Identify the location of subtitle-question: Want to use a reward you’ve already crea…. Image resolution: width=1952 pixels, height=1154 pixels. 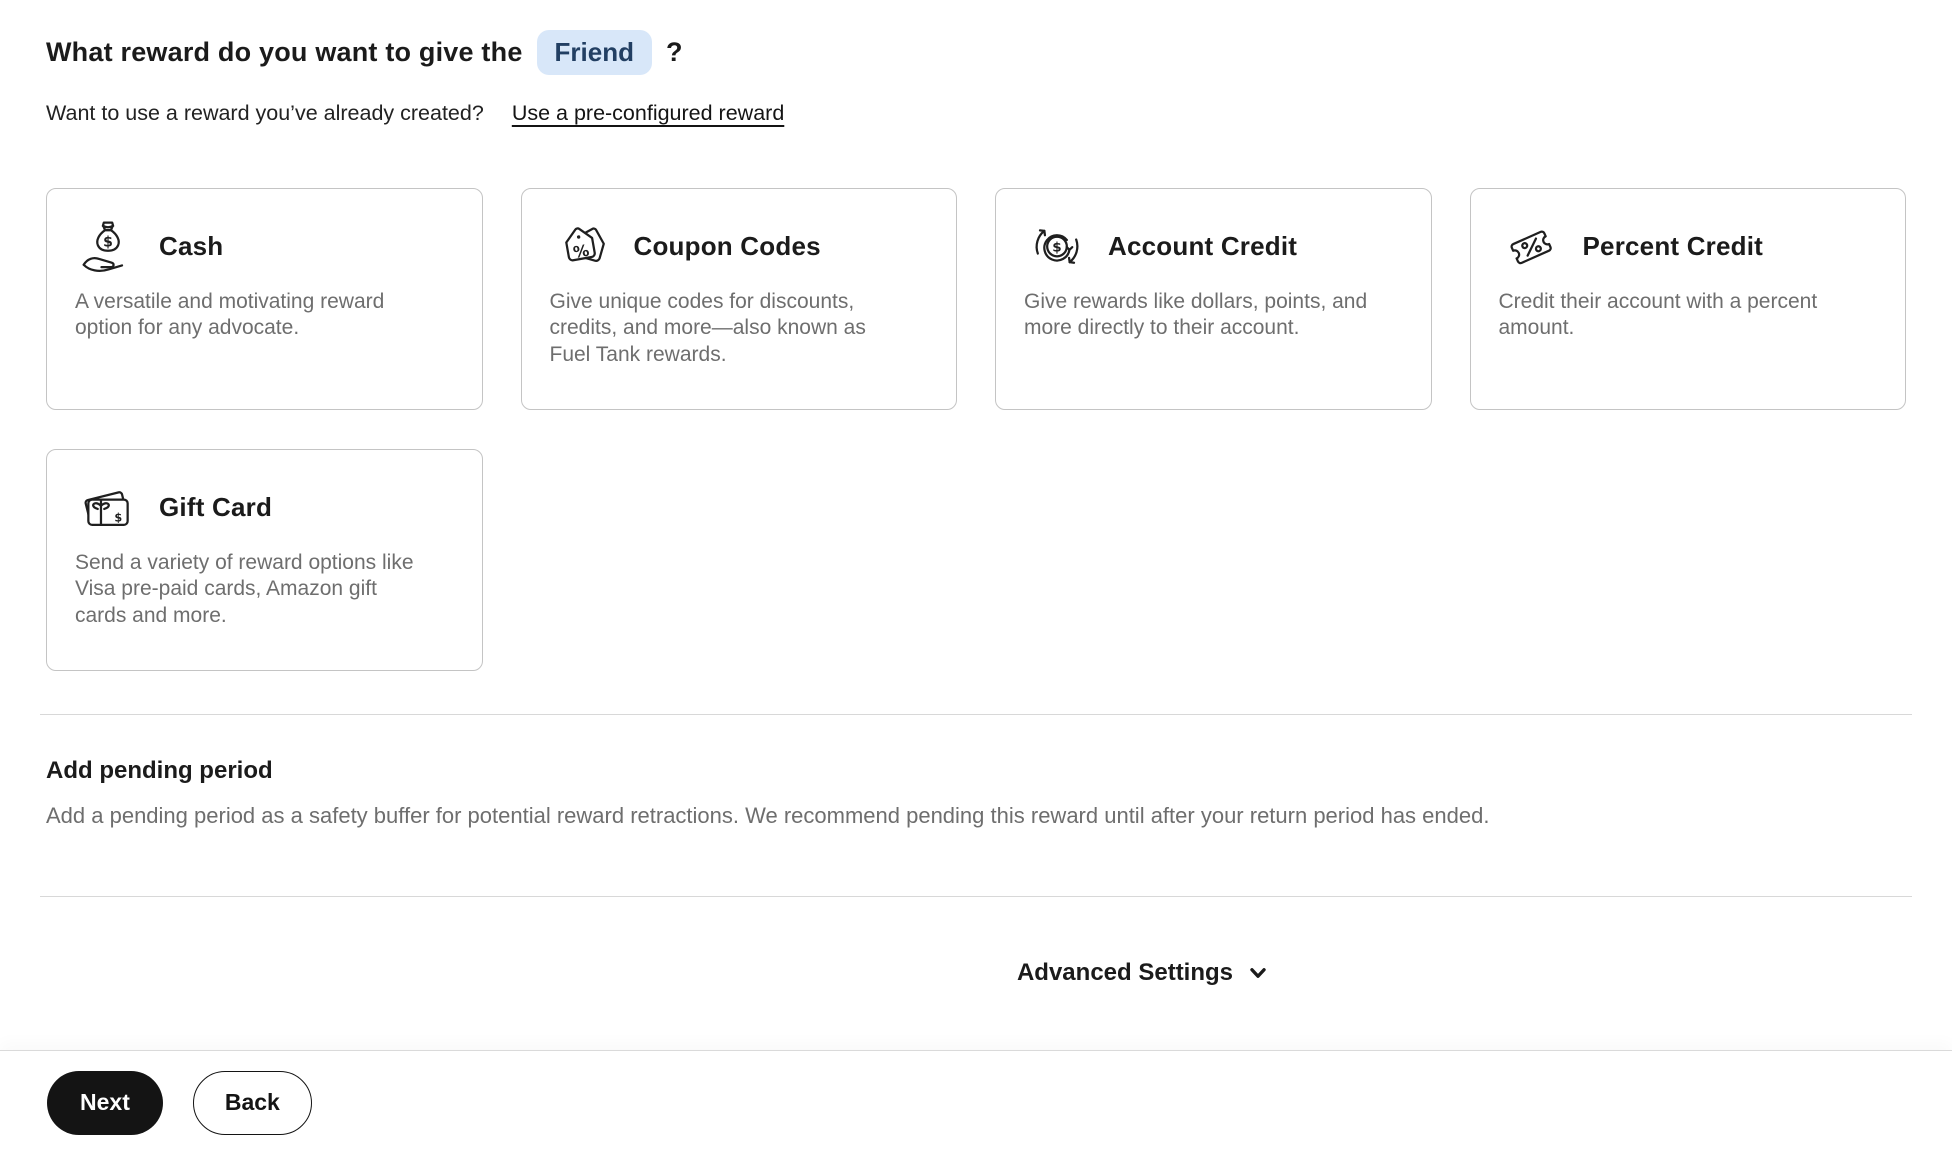
(265, 112).